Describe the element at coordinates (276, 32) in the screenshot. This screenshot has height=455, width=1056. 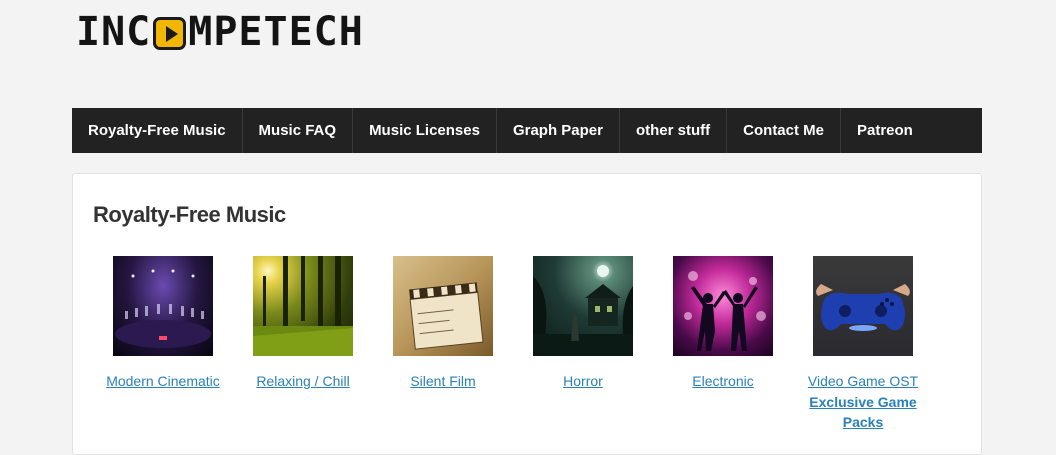
I see `logo-text-end: MPETECH` at that location.